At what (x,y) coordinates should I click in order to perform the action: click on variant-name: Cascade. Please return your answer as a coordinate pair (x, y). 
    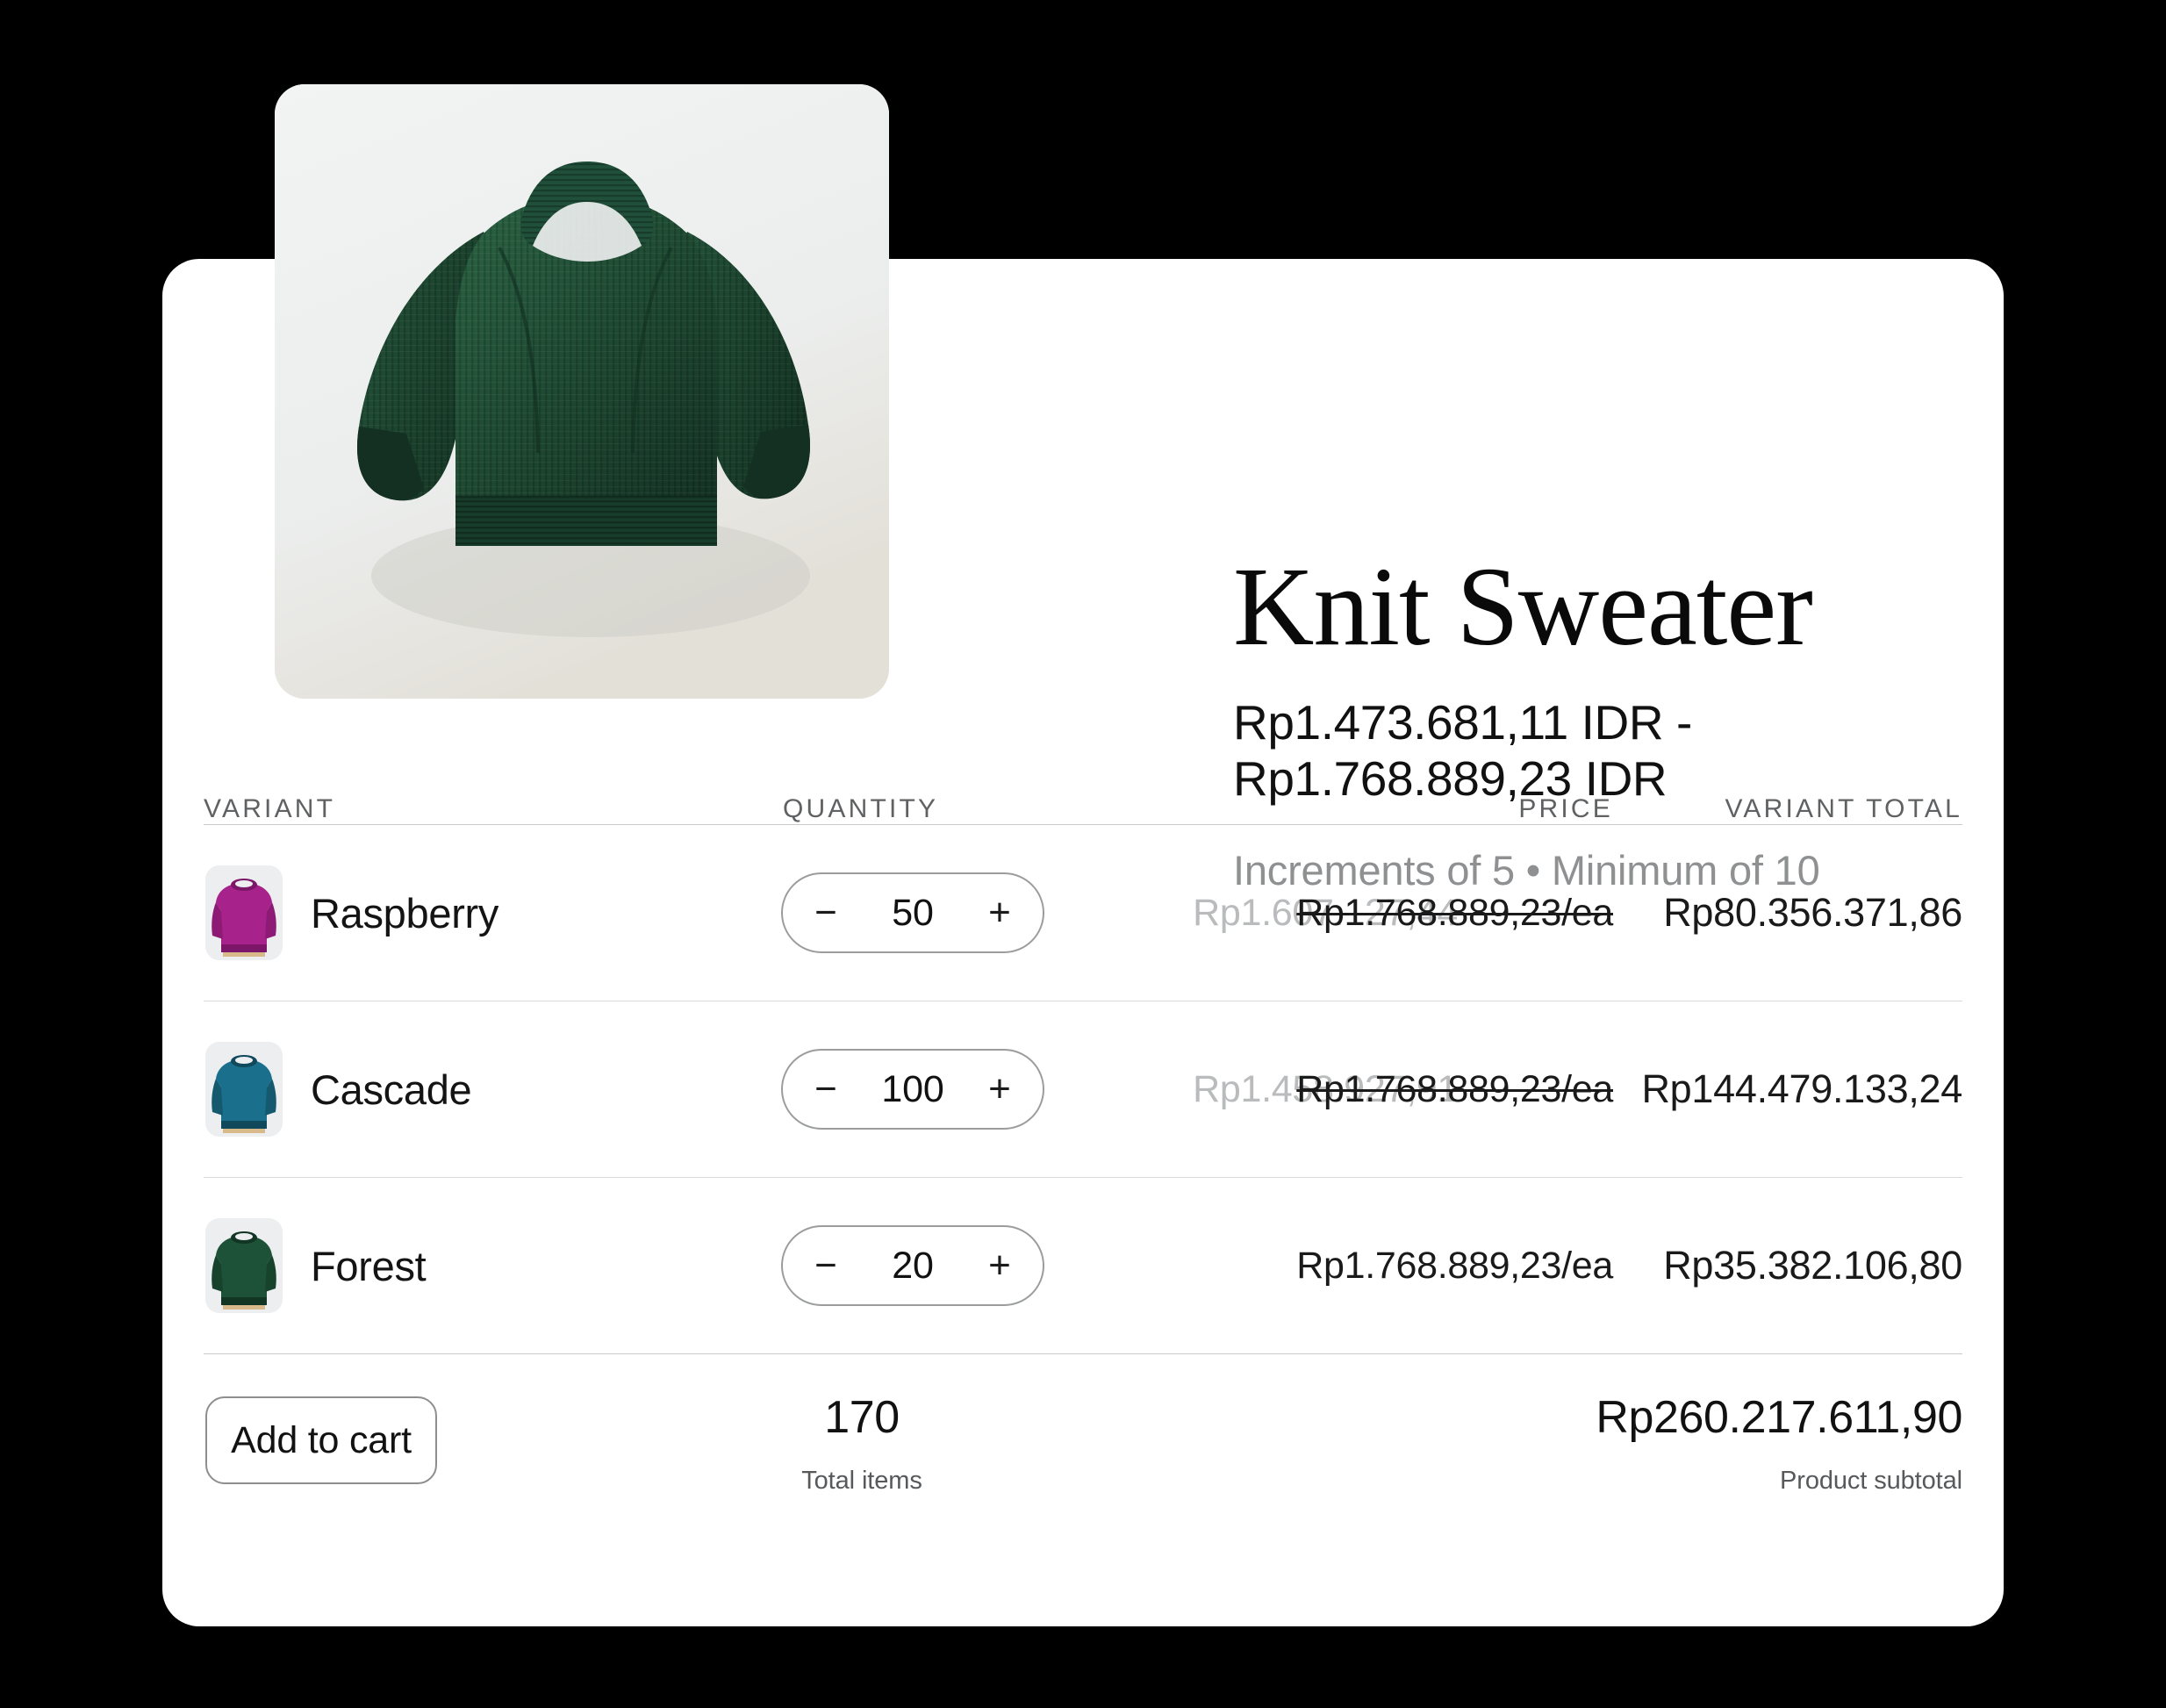
    Looking at the image, I should click on (391, 1089).